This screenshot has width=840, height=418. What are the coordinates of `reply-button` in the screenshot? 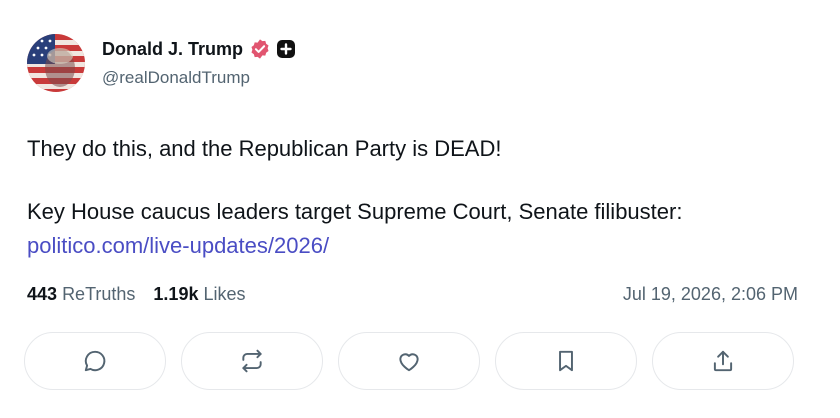 It's located at (95, 361).